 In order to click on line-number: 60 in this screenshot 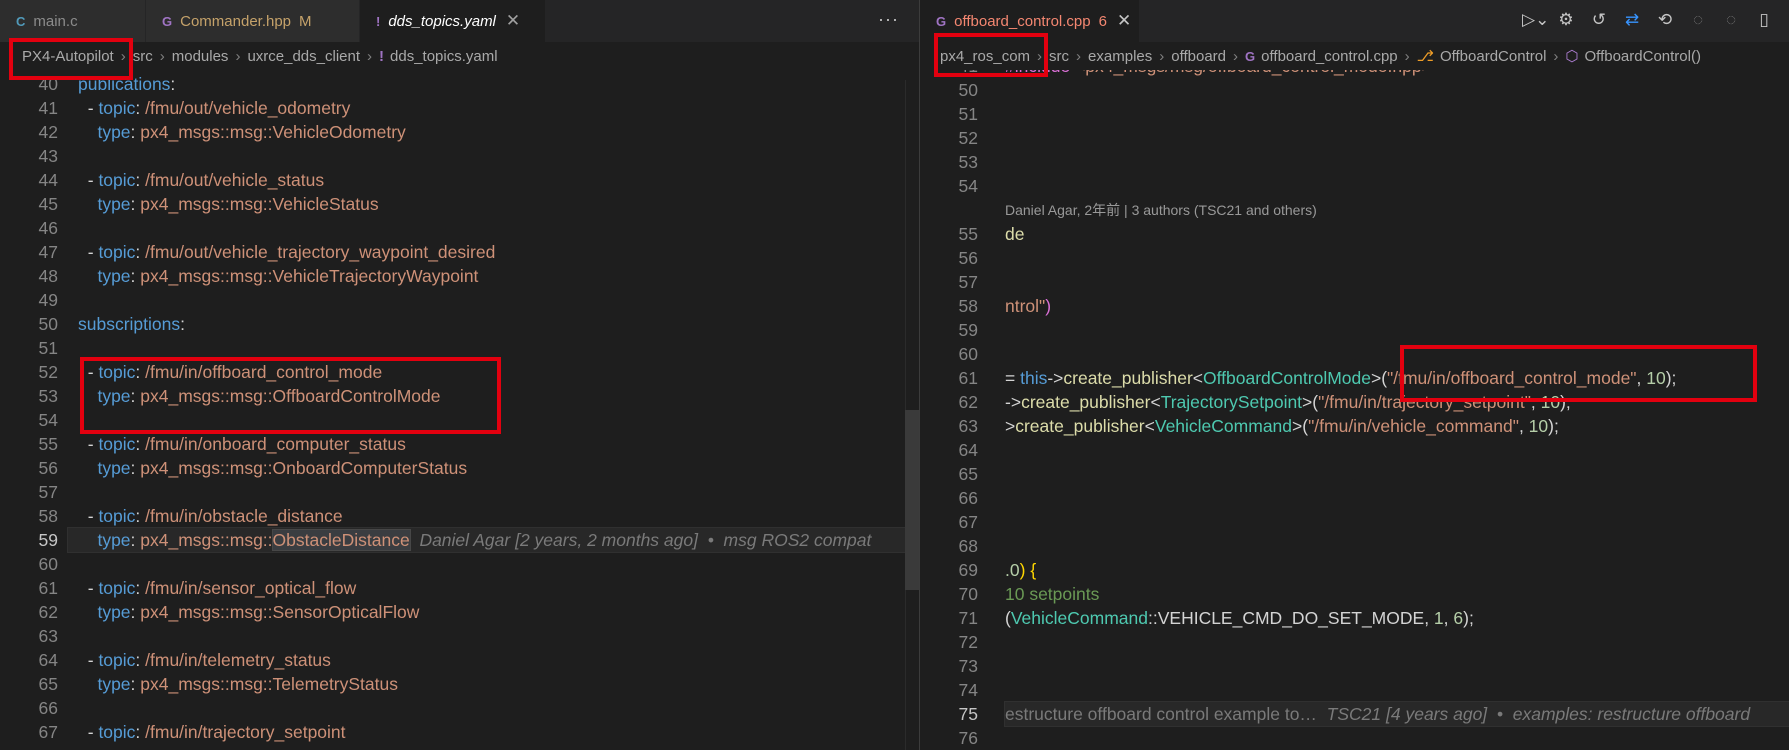, I will do `click(48, 564)`.